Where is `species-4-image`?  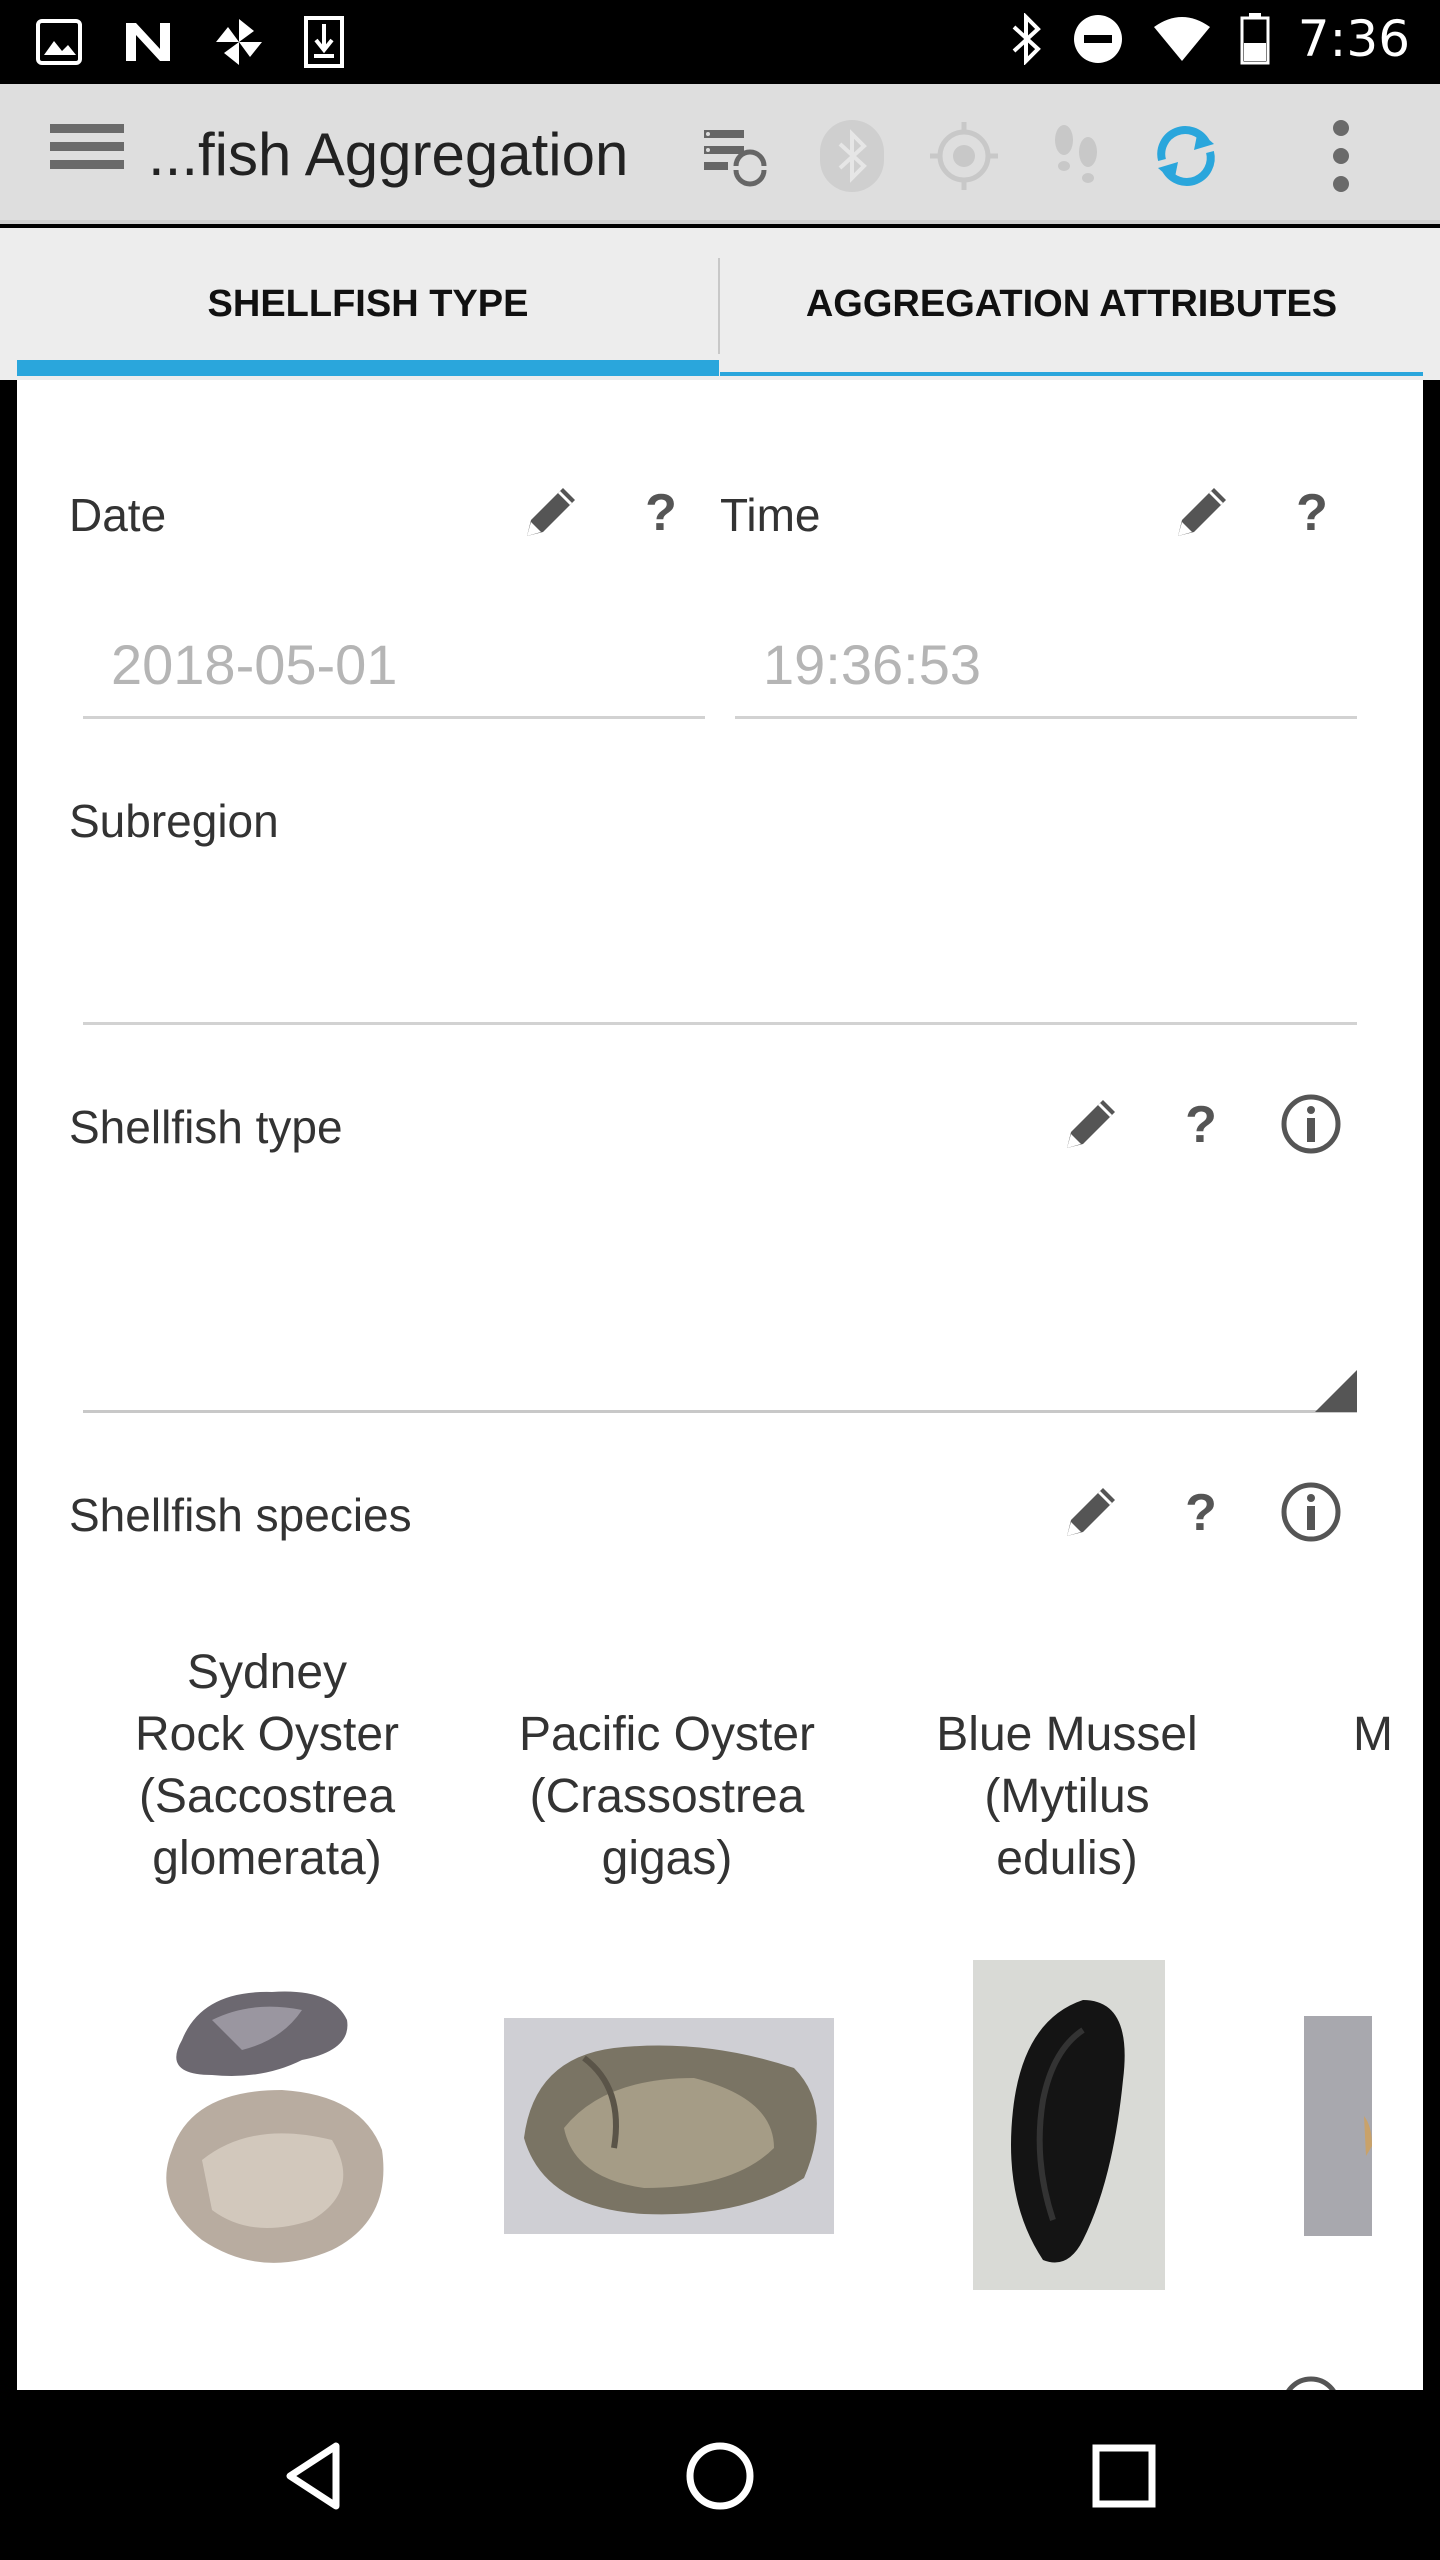 species-4-image is located at coordinates (1338, 2126).